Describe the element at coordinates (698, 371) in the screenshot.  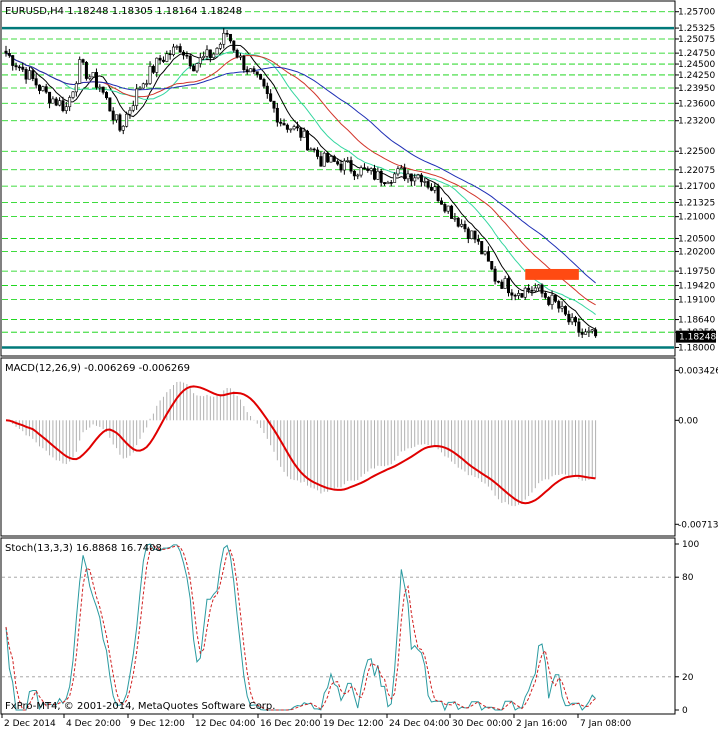
I see `macd-scale-label: 0.003426` at that location.